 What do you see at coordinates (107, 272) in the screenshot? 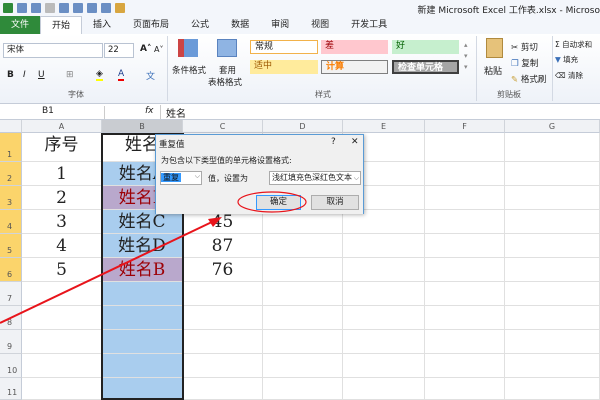
I see `annotation-arrow` at bounding box center [107, 272].